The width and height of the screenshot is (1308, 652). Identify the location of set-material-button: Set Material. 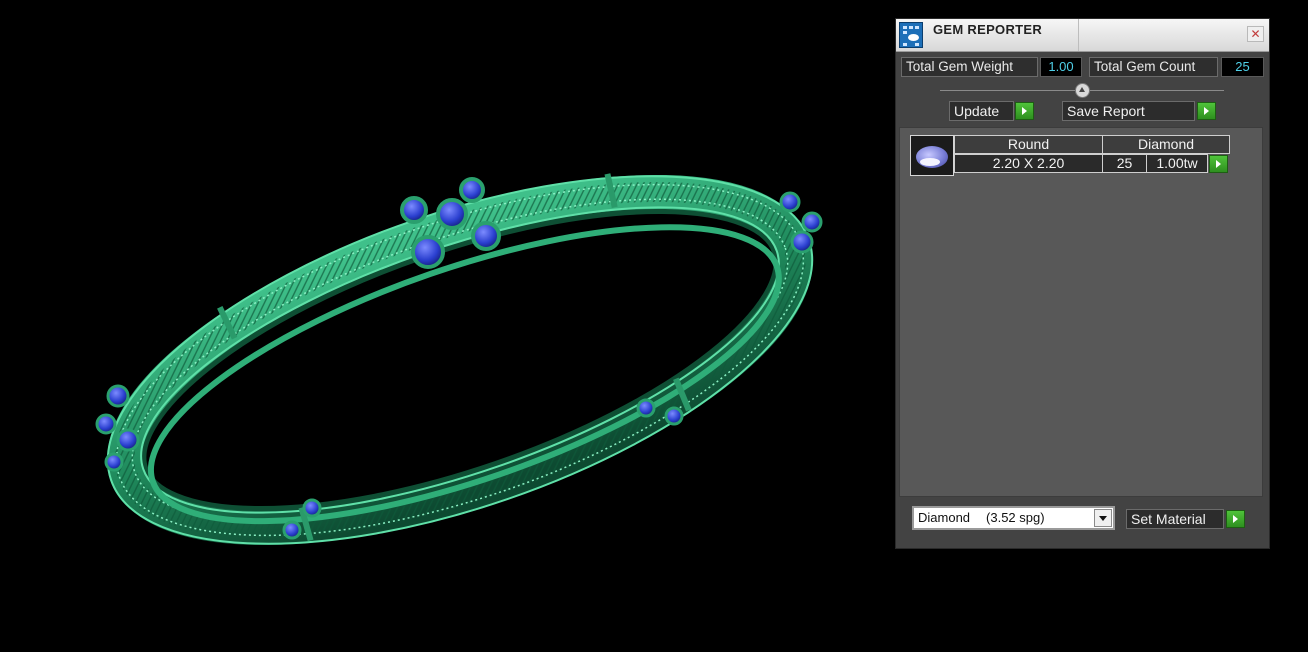
(1175, 519).